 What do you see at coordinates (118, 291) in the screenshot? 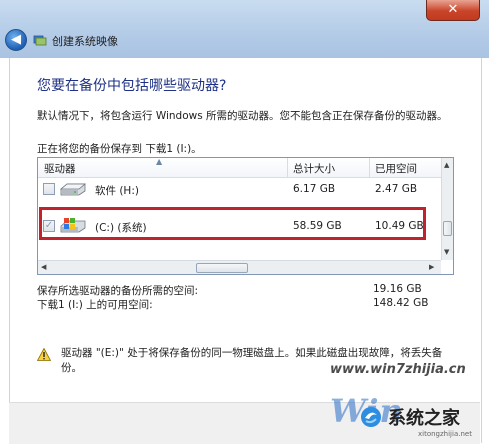
I see `required-space-label: 保存所选驱动器的备份所需的空间:` at bounding box center [118, 291].